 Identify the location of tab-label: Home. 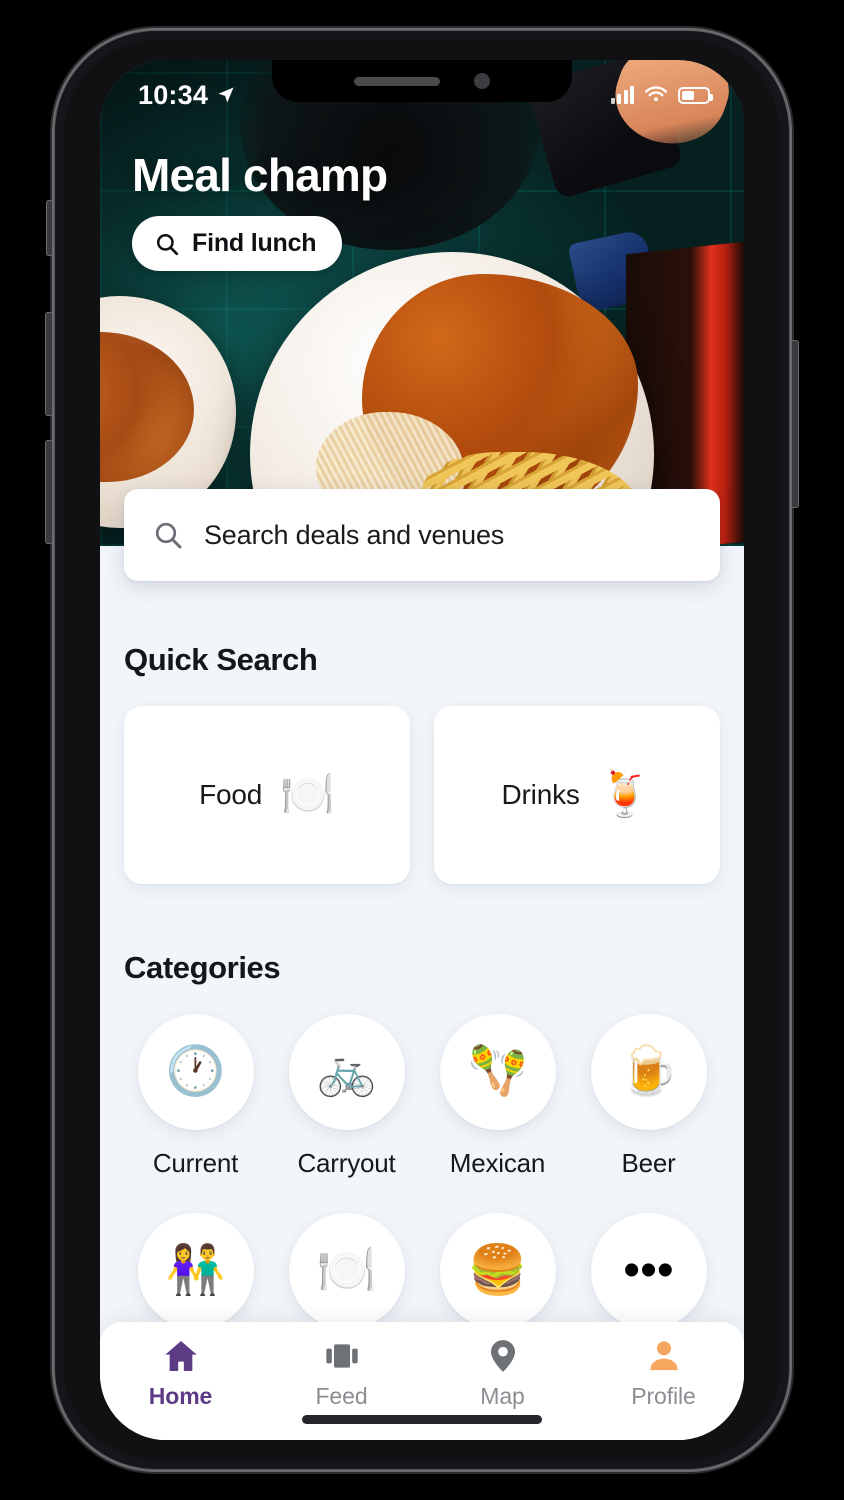
(180, 1396).